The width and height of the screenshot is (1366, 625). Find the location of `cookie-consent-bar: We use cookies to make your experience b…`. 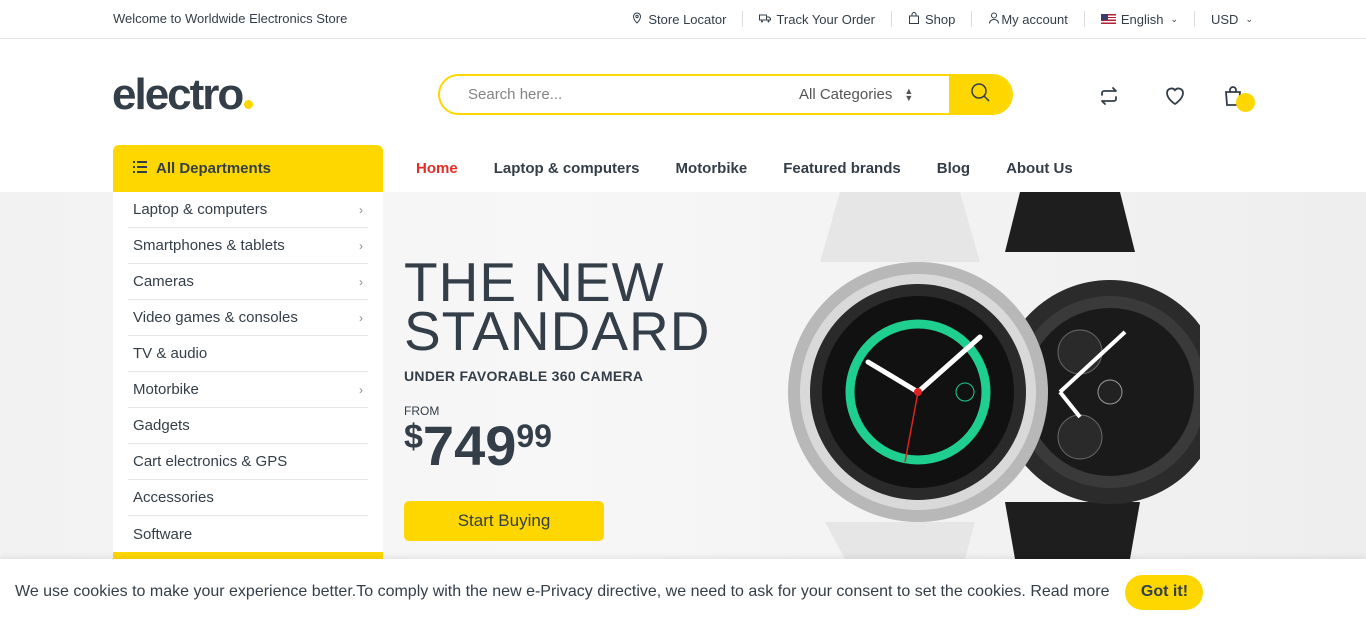

cookie-consent-bar: We use cookies to make your experience b… is located at coordinates (683, 592).